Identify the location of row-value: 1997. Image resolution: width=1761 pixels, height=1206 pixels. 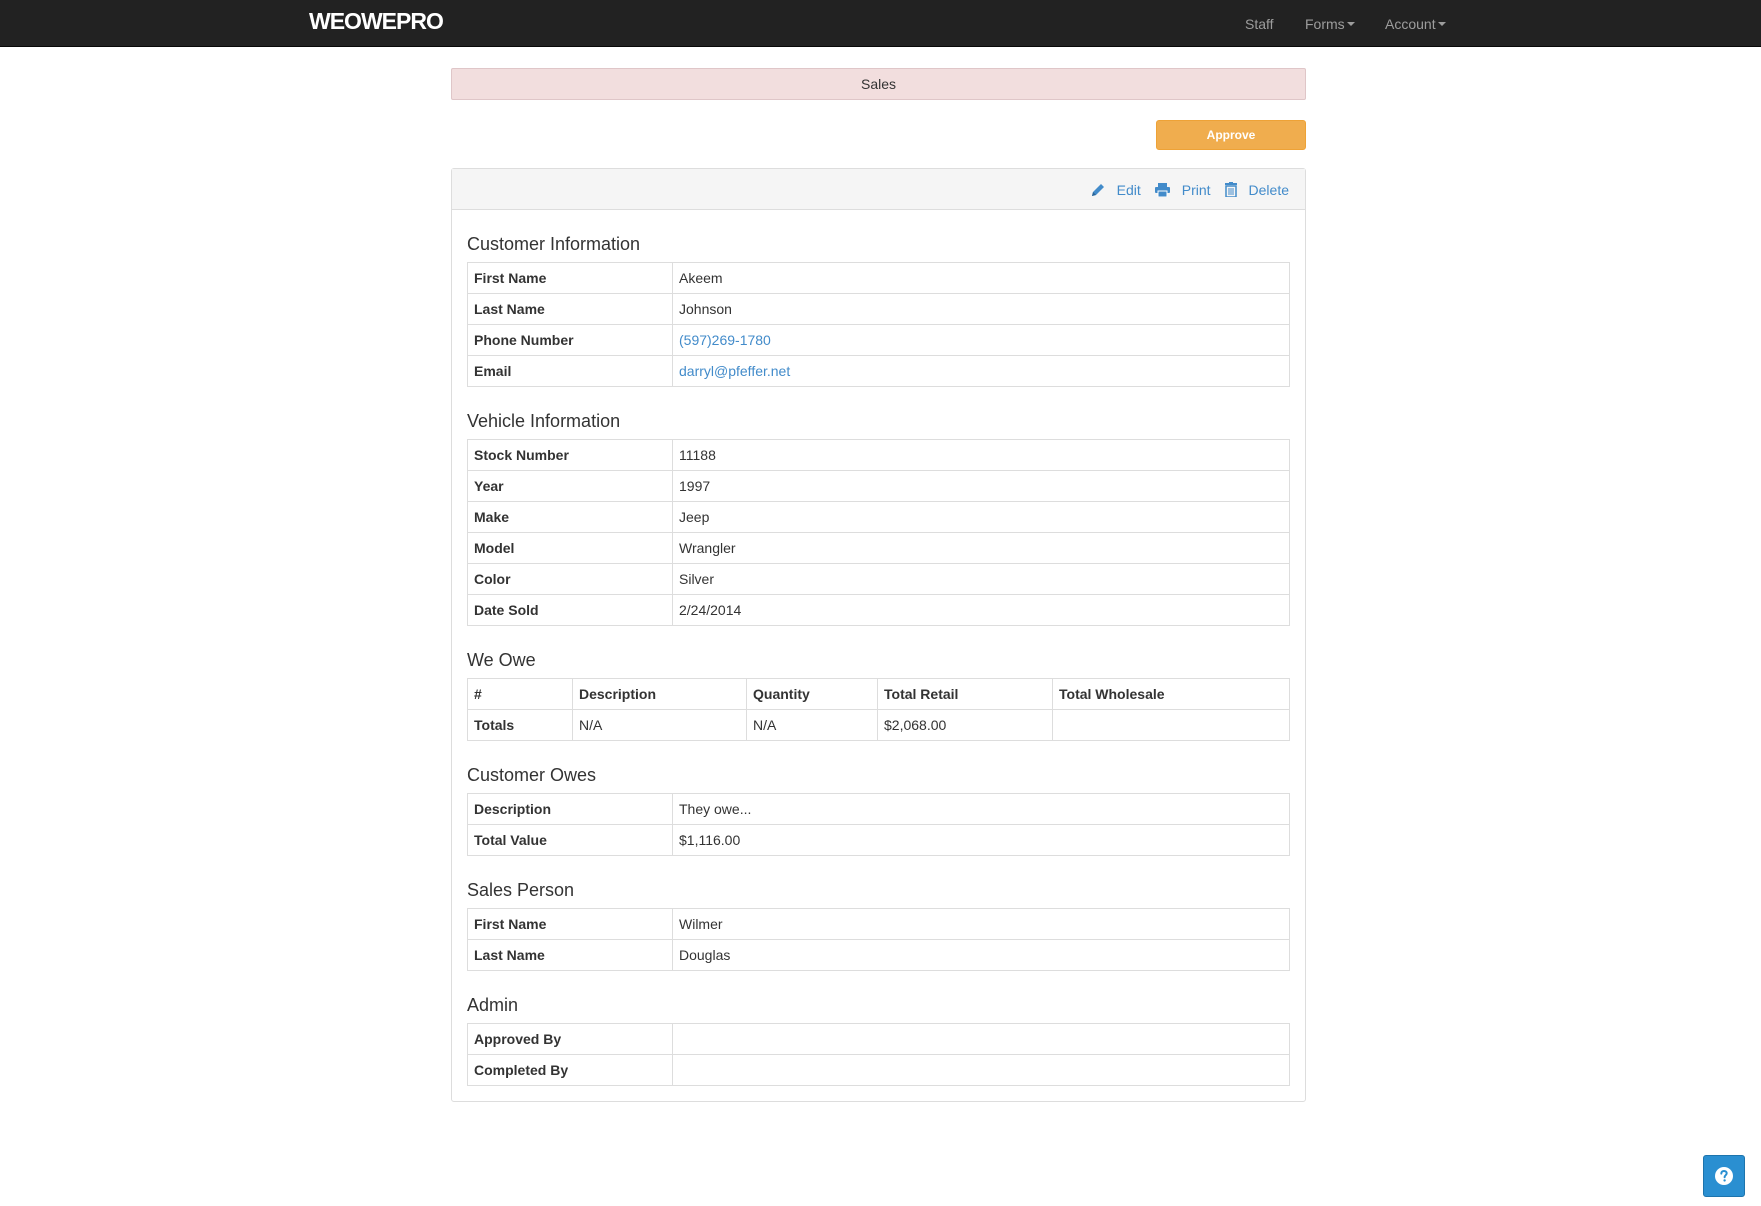
(981, 486).